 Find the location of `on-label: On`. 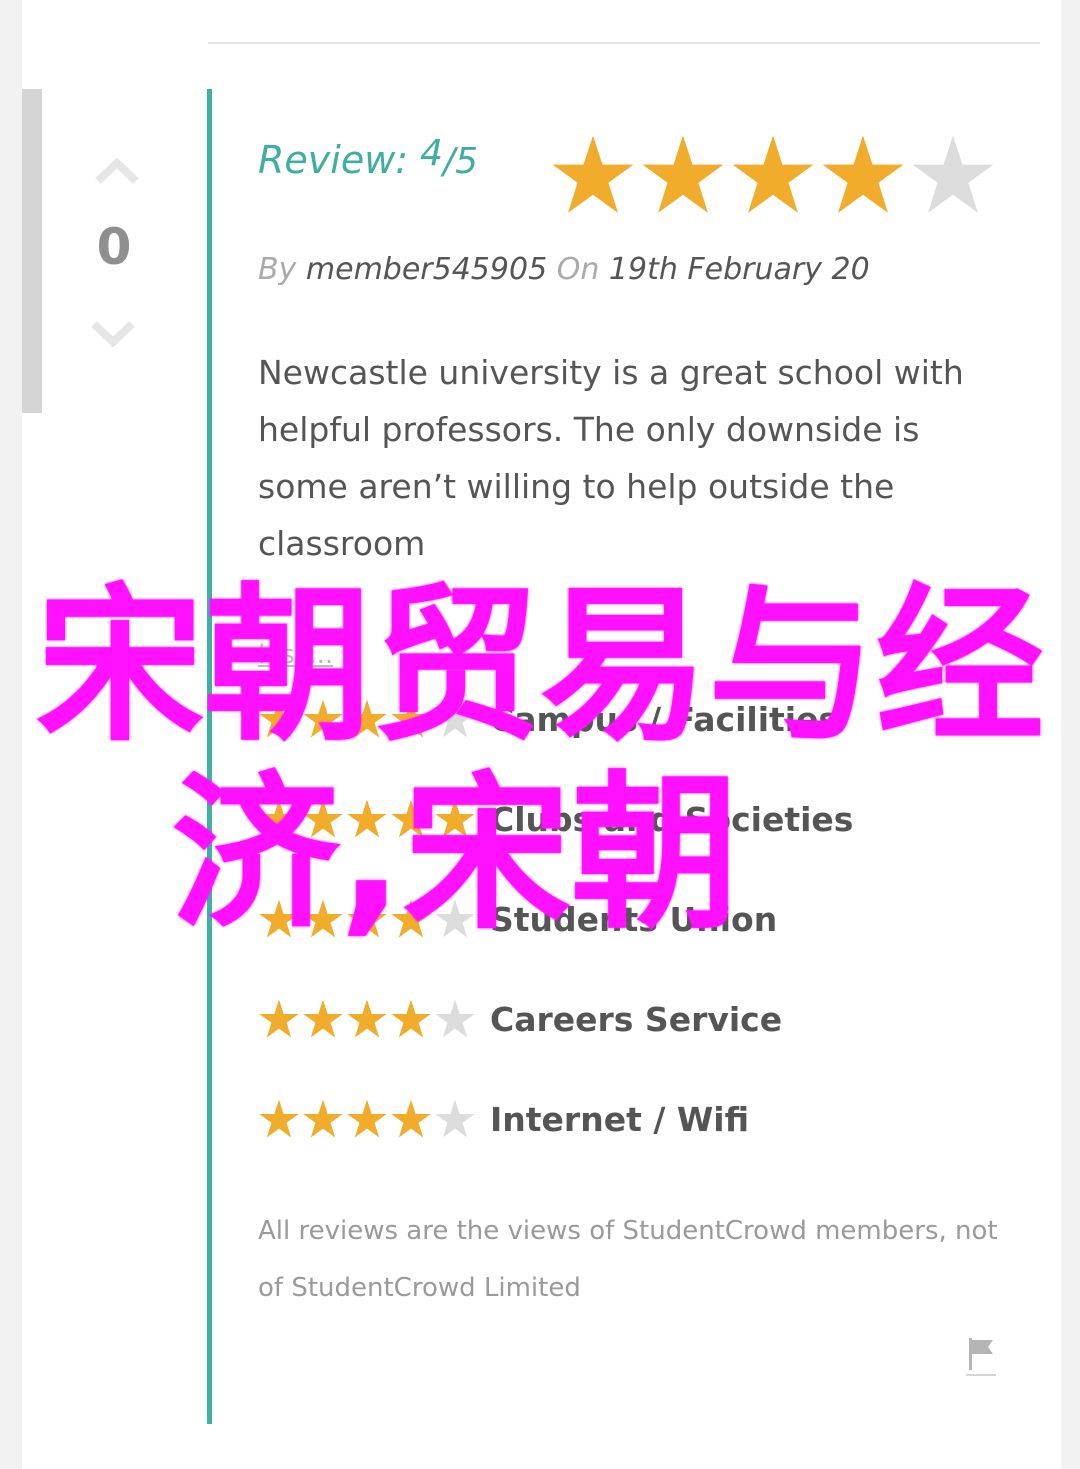

on-label: On is located at coordinates (578, 269).